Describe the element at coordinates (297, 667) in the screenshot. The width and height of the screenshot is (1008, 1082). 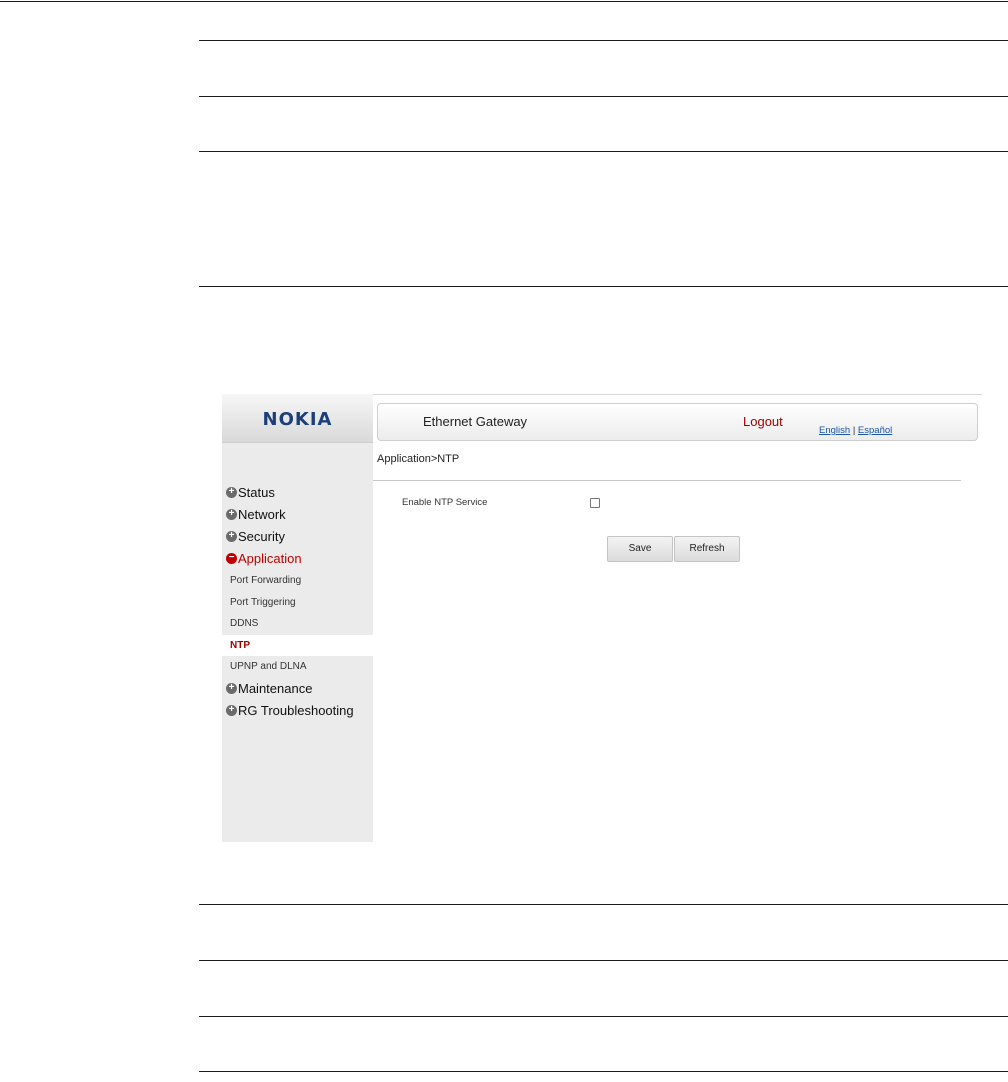
I see `submenu-item-upnp-dlna: UPNP and DLNA` at that location.